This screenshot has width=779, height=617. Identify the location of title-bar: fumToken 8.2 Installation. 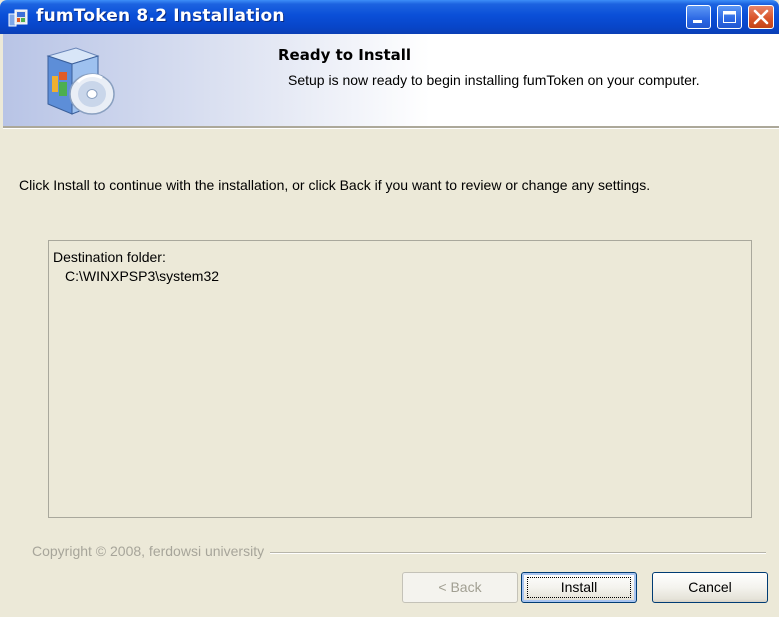
(389, 17).